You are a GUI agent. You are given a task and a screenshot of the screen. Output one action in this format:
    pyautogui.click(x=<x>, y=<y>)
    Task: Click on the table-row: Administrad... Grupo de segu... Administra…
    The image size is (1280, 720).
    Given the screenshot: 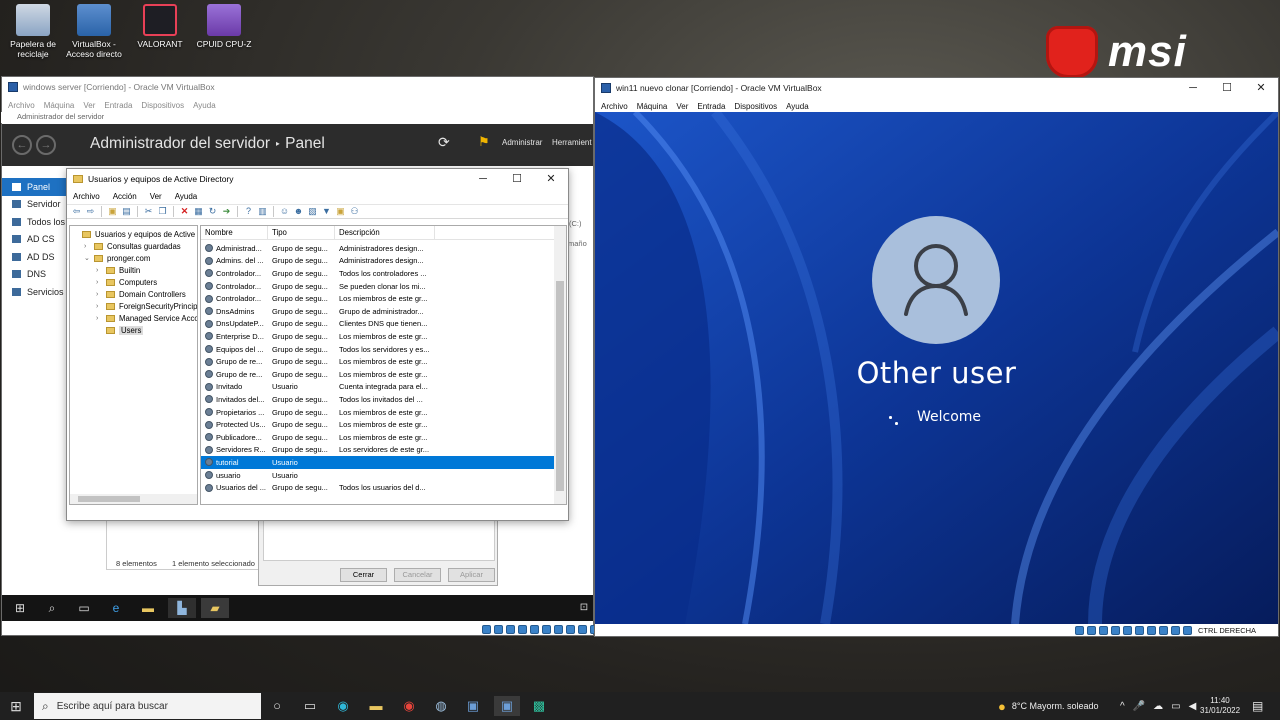 What is the action you would take?
    pyautogui.click(x=378, y=248)
    